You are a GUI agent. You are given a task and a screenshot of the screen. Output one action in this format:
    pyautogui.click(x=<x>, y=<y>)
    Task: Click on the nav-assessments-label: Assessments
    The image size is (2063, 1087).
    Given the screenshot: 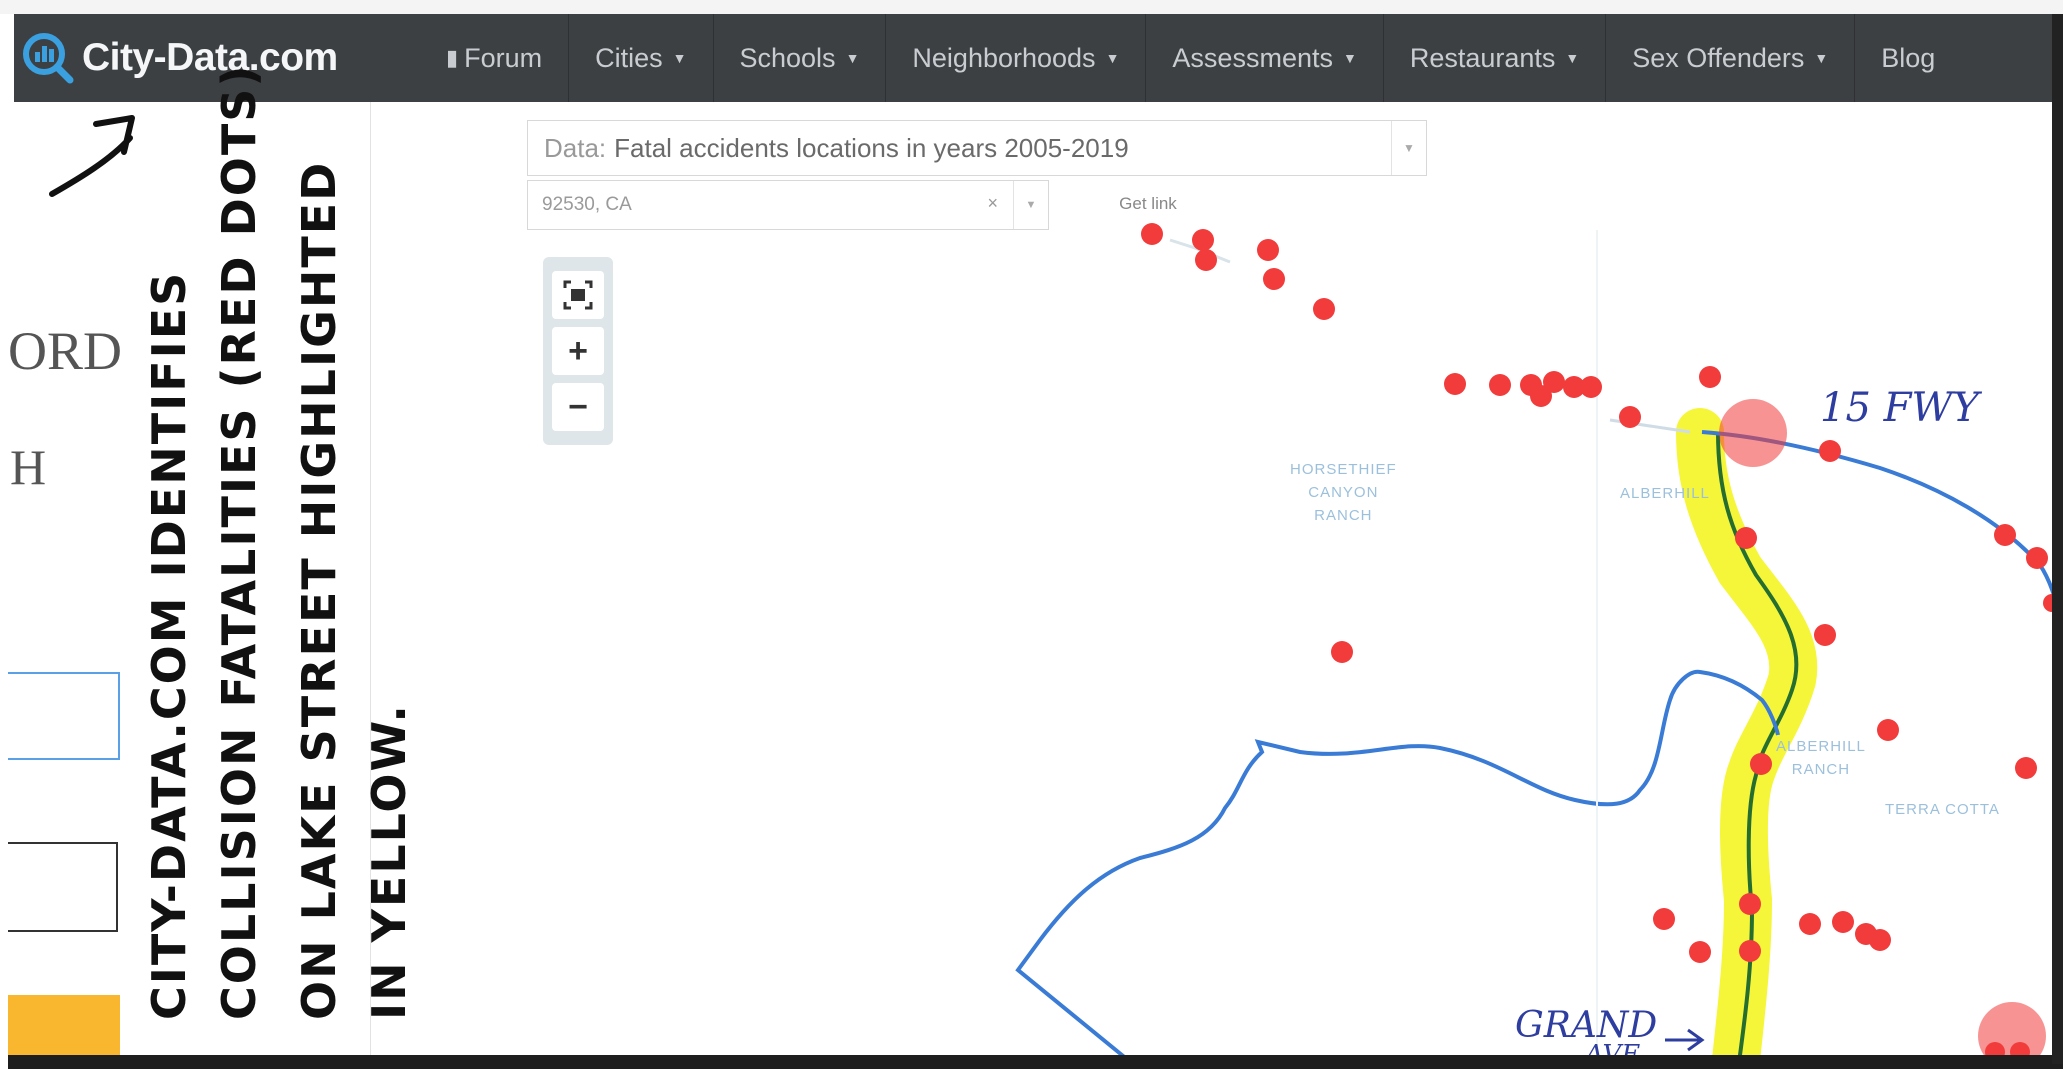 What is the action you would take?
    pyautogui.click(x=1252, y=57)
    